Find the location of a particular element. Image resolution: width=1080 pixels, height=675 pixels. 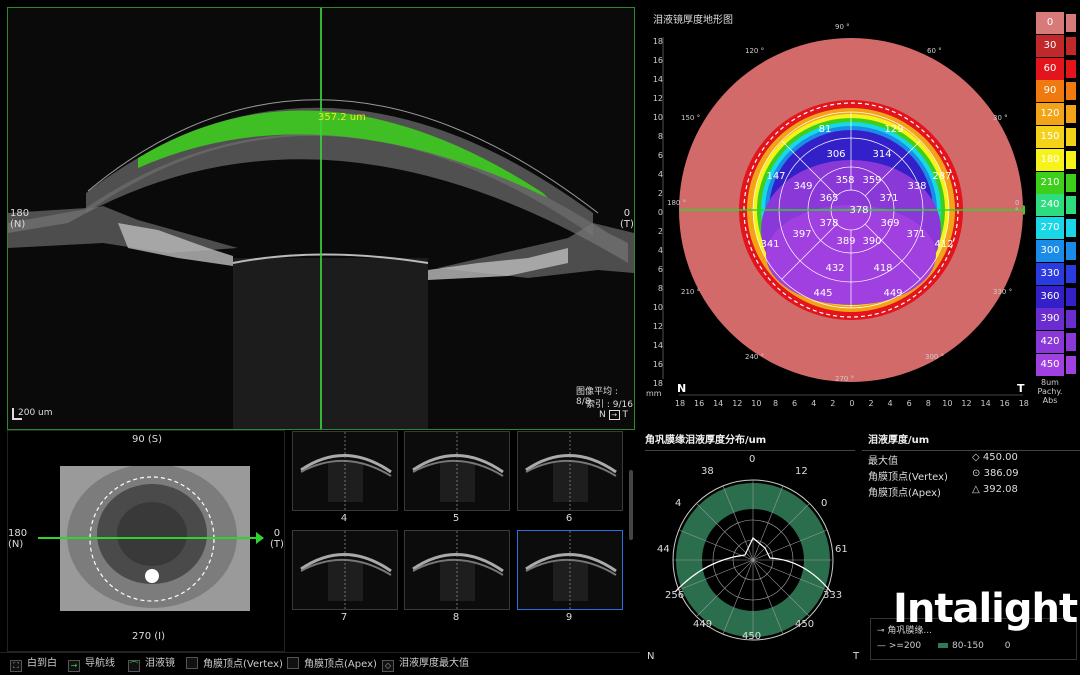

topo-value: 358 is located at coordinates (845, 180).